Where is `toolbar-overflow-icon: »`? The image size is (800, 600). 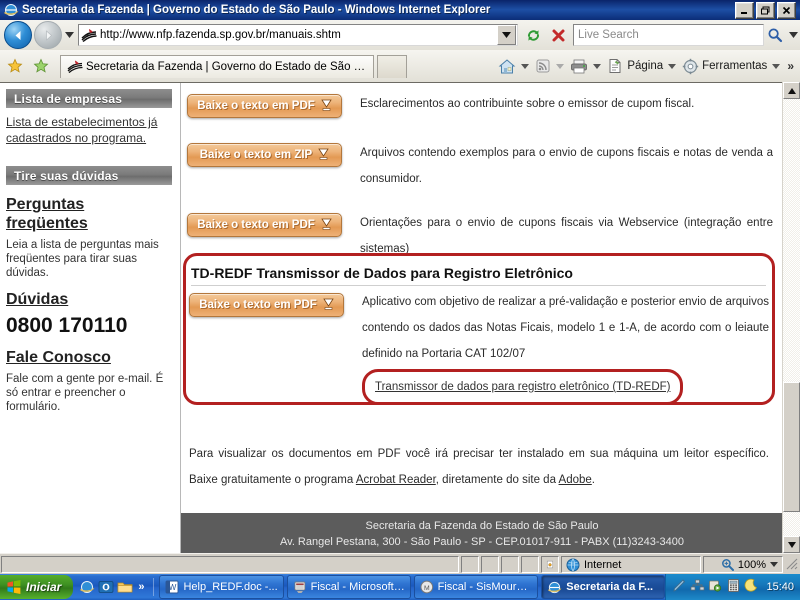
toolbar-overflow-icon: » is located at coordinates (790, 66).